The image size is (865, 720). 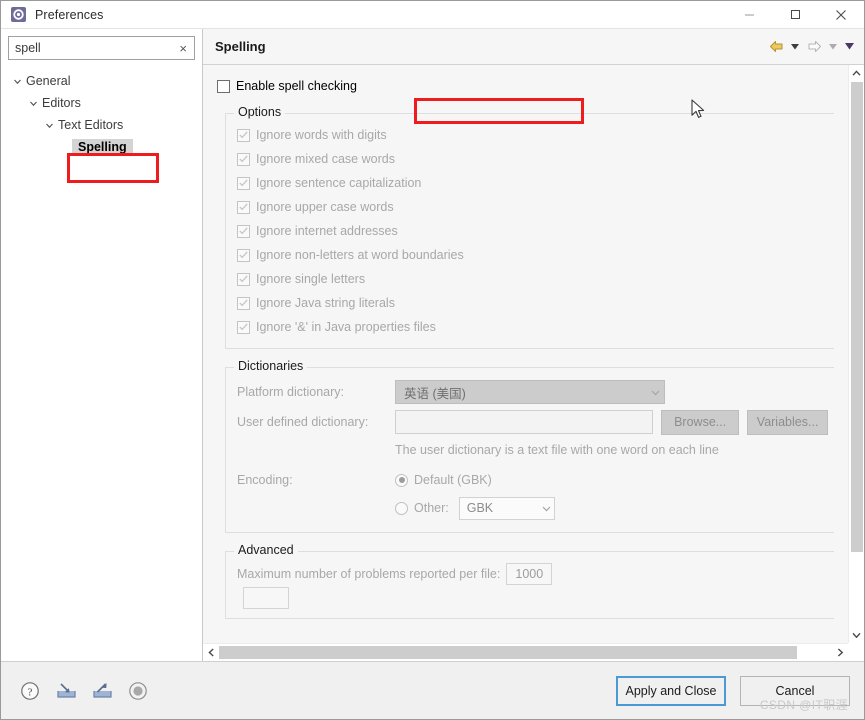 I want to click on options-group-title: Options, so click(x=260, y=112).